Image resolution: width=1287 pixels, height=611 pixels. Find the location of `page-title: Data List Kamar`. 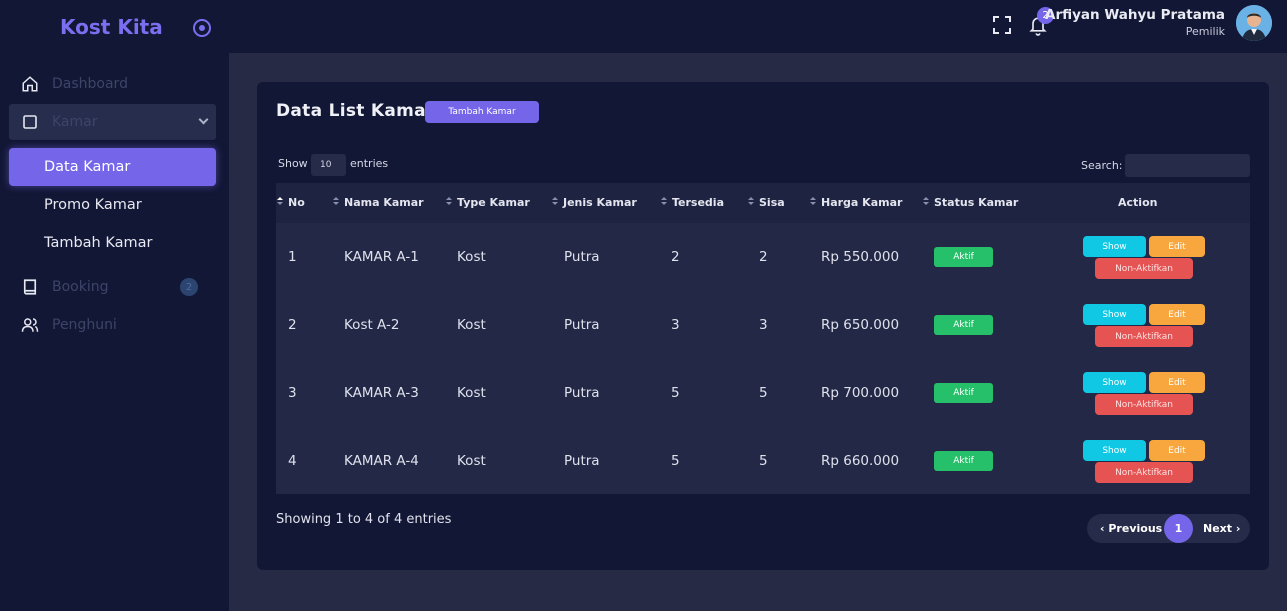

page-title: Data List Kamar is located at coordinates (355, 111).